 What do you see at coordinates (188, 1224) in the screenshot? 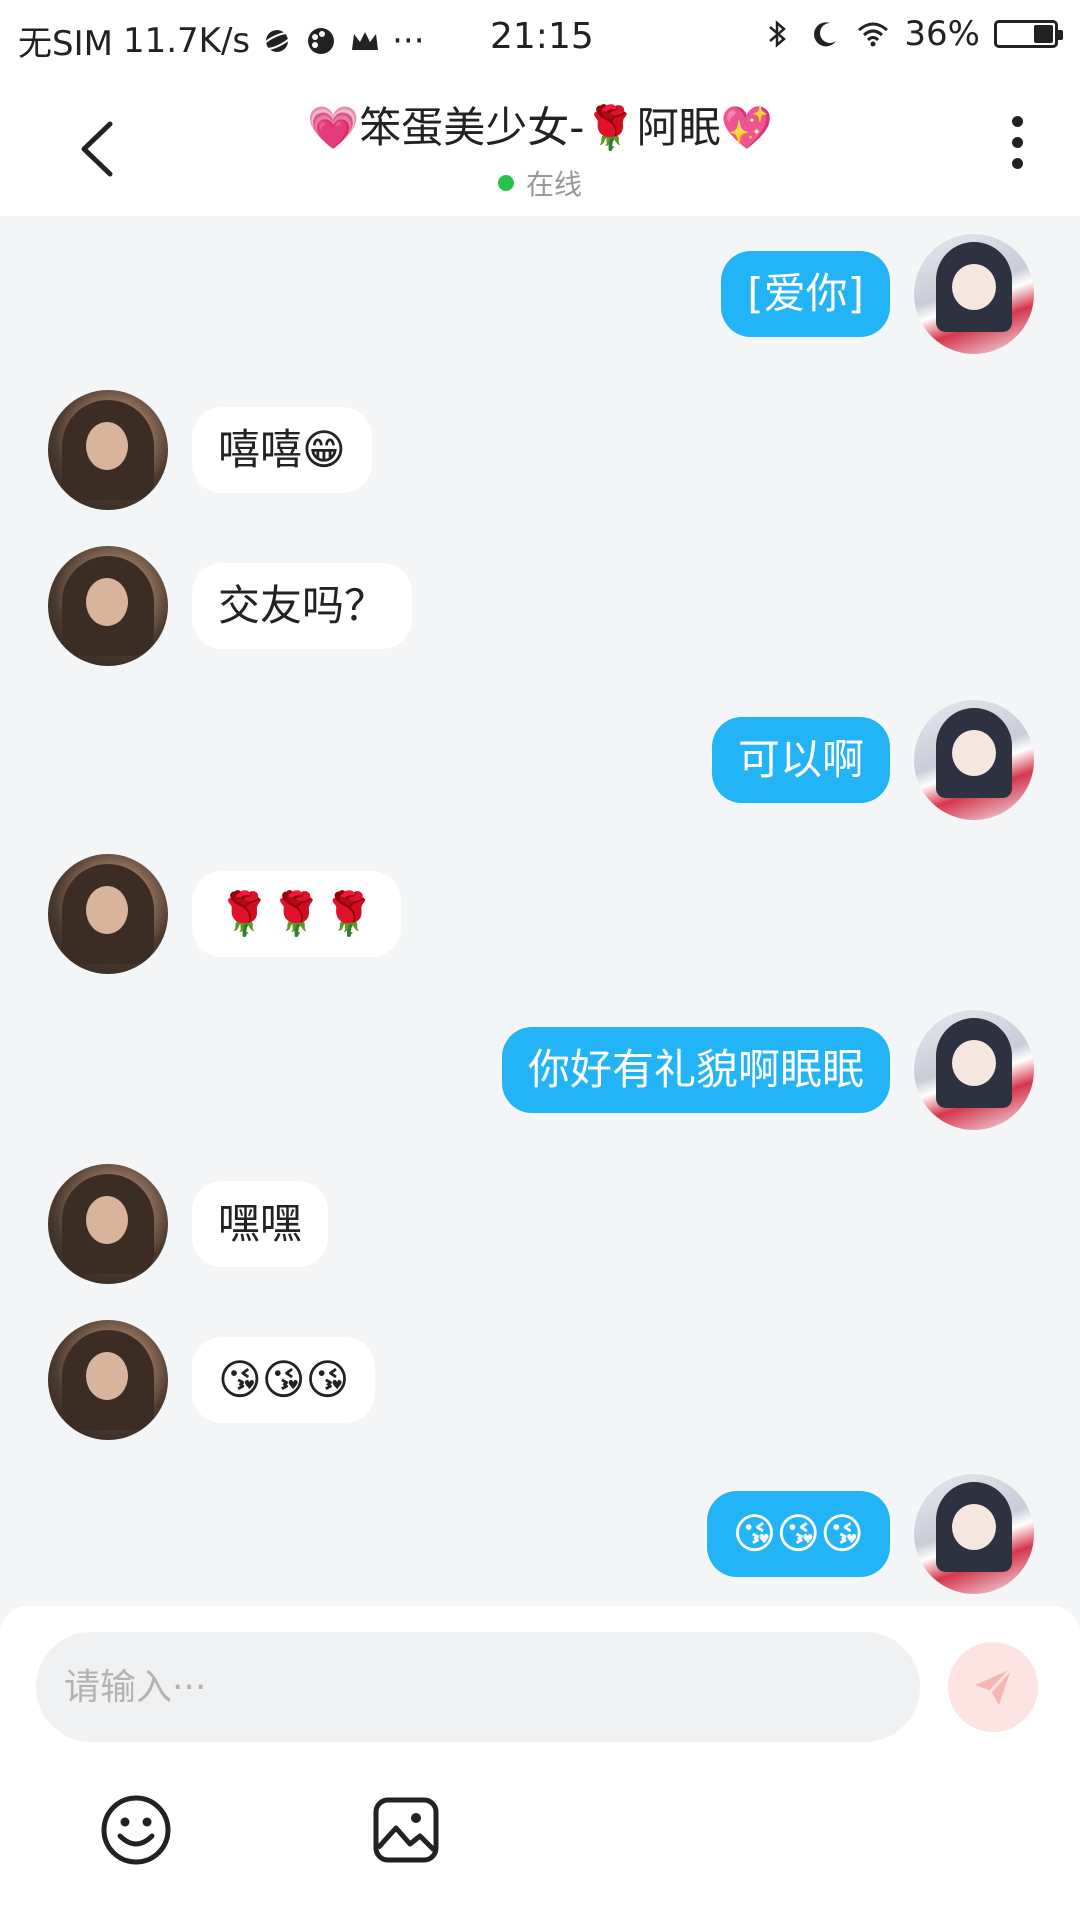
I see `message-row-incoming: 嘿嘿` at bounding box center [188, 1224].